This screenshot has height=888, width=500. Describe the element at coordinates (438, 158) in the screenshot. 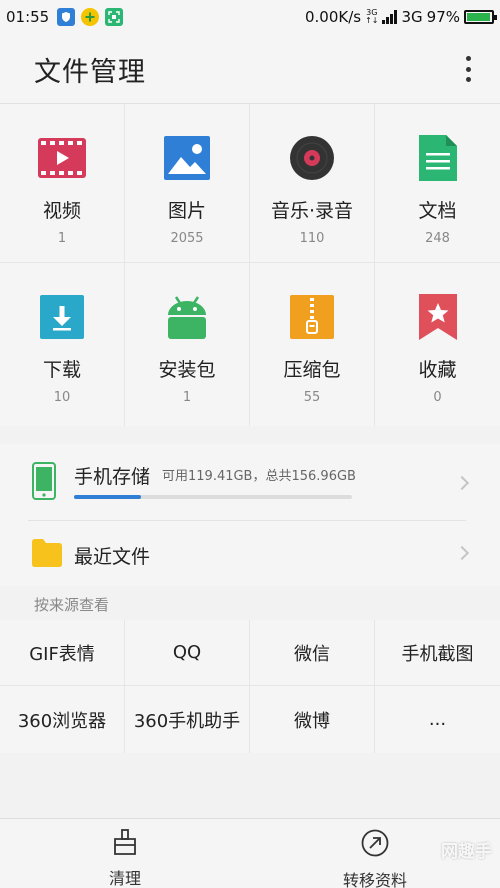

I see `document-icon` at that location.